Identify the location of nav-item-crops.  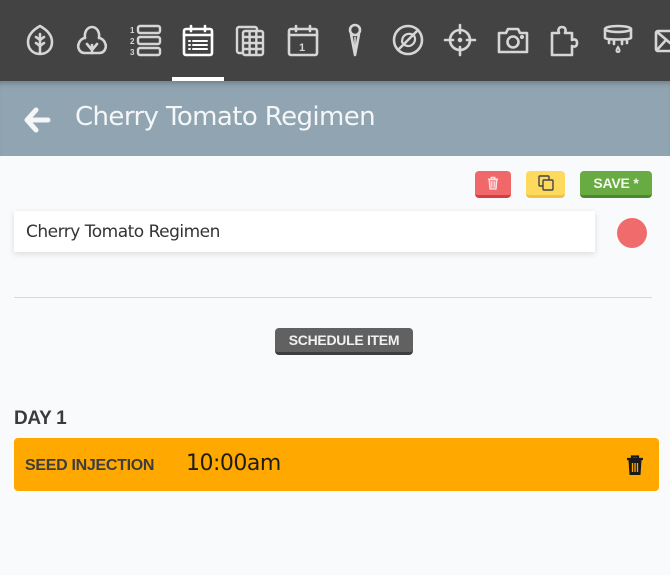
(40, 40).